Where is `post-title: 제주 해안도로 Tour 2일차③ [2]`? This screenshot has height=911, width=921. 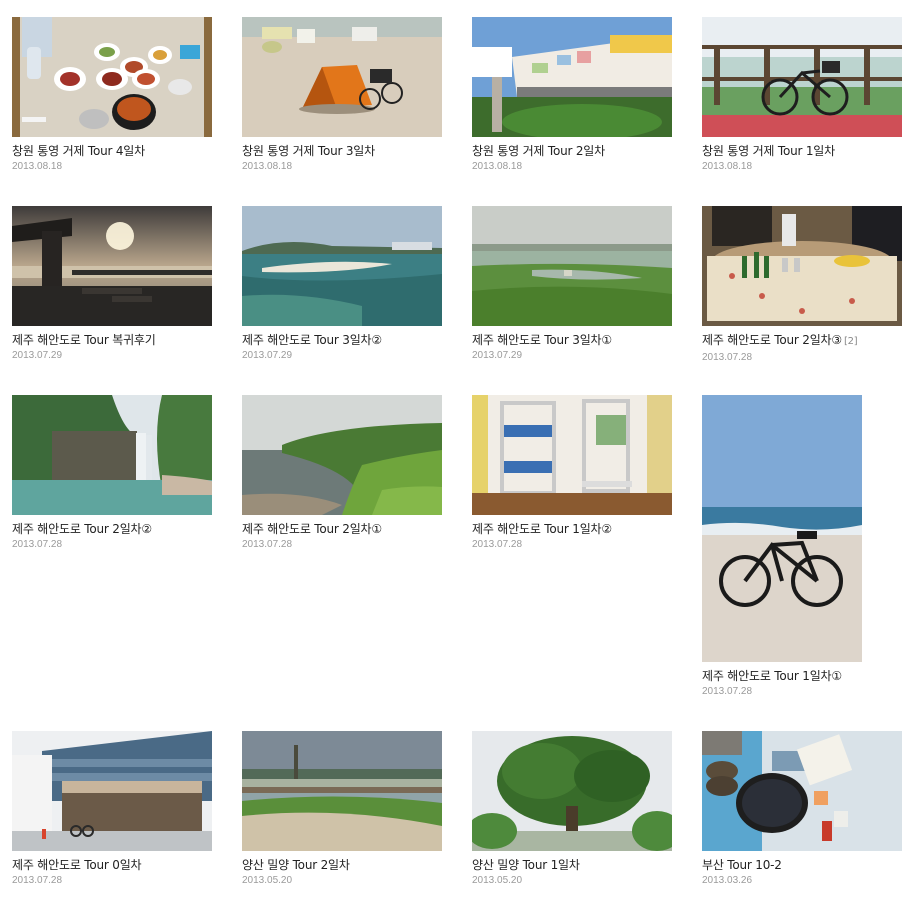 post-title: 제주 해안도로 Tour 2일차③ [2] is located at coordinates (802, 341).